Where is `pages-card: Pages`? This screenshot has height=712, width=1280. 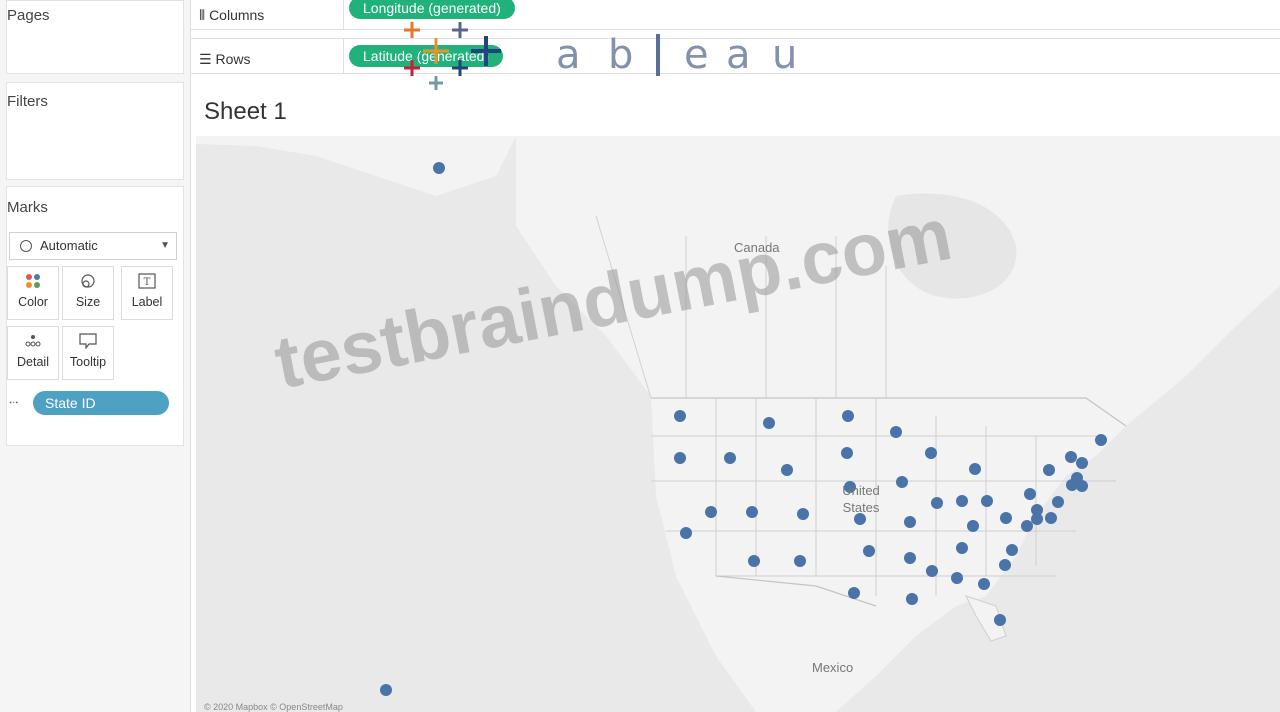
pages-card: Pages is located at coordinates (95, 37).